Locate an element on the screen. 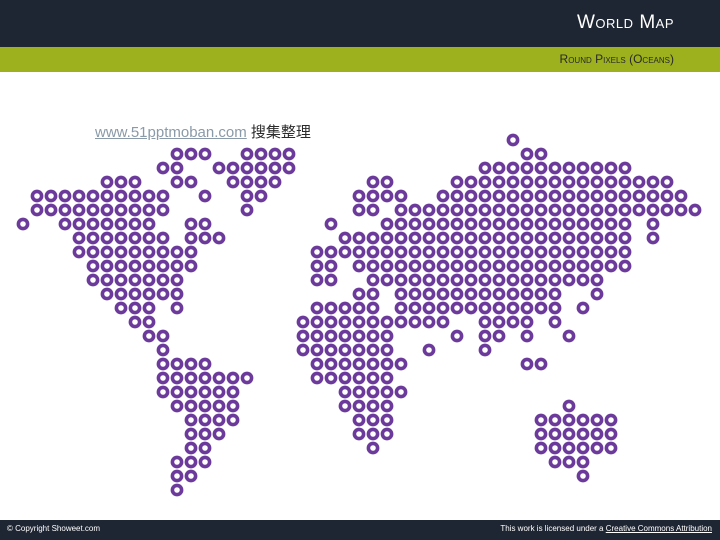 Image resolution: width=720 pixels, height=540 pixels. watermark-link: www.51pptmoban.com is located at coordinates (171, 132).